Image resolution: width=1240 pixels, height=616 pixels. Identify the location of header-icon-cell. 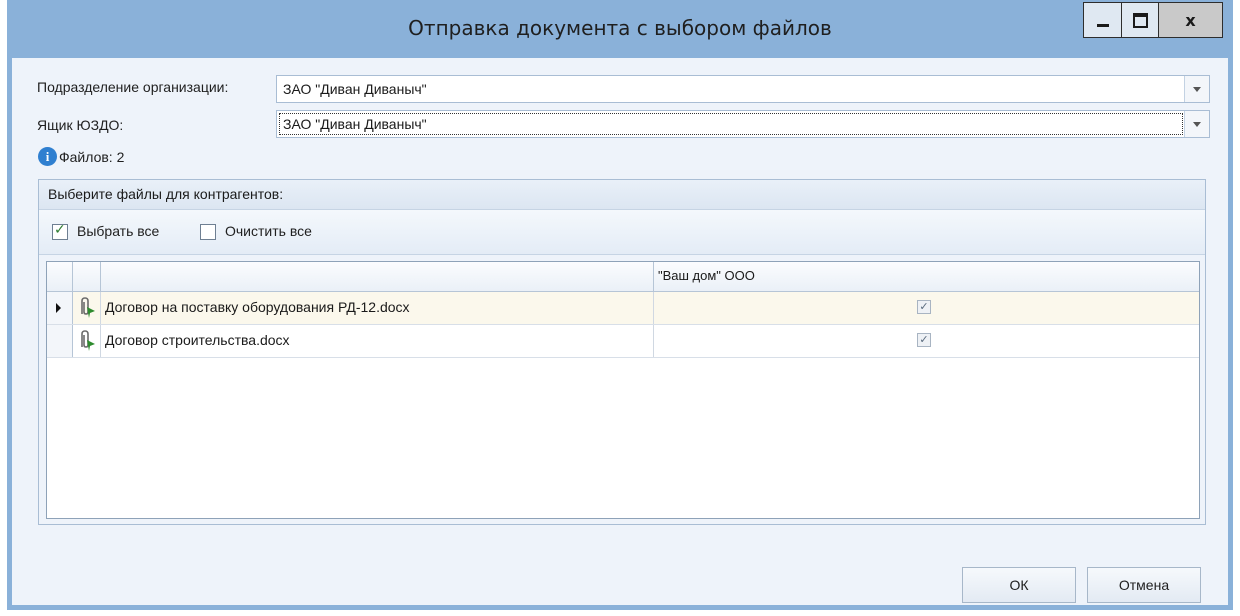
(87, 276).